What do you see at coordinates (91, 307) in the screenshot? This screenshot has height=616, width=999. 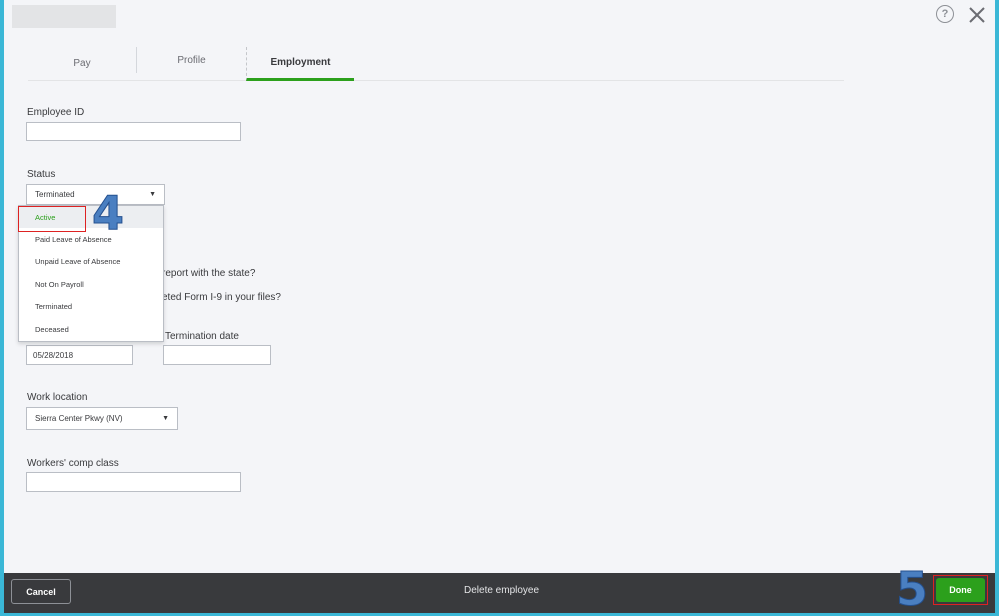 I see `status-option-terminated: Terminated` at bounding box center [91, 307].